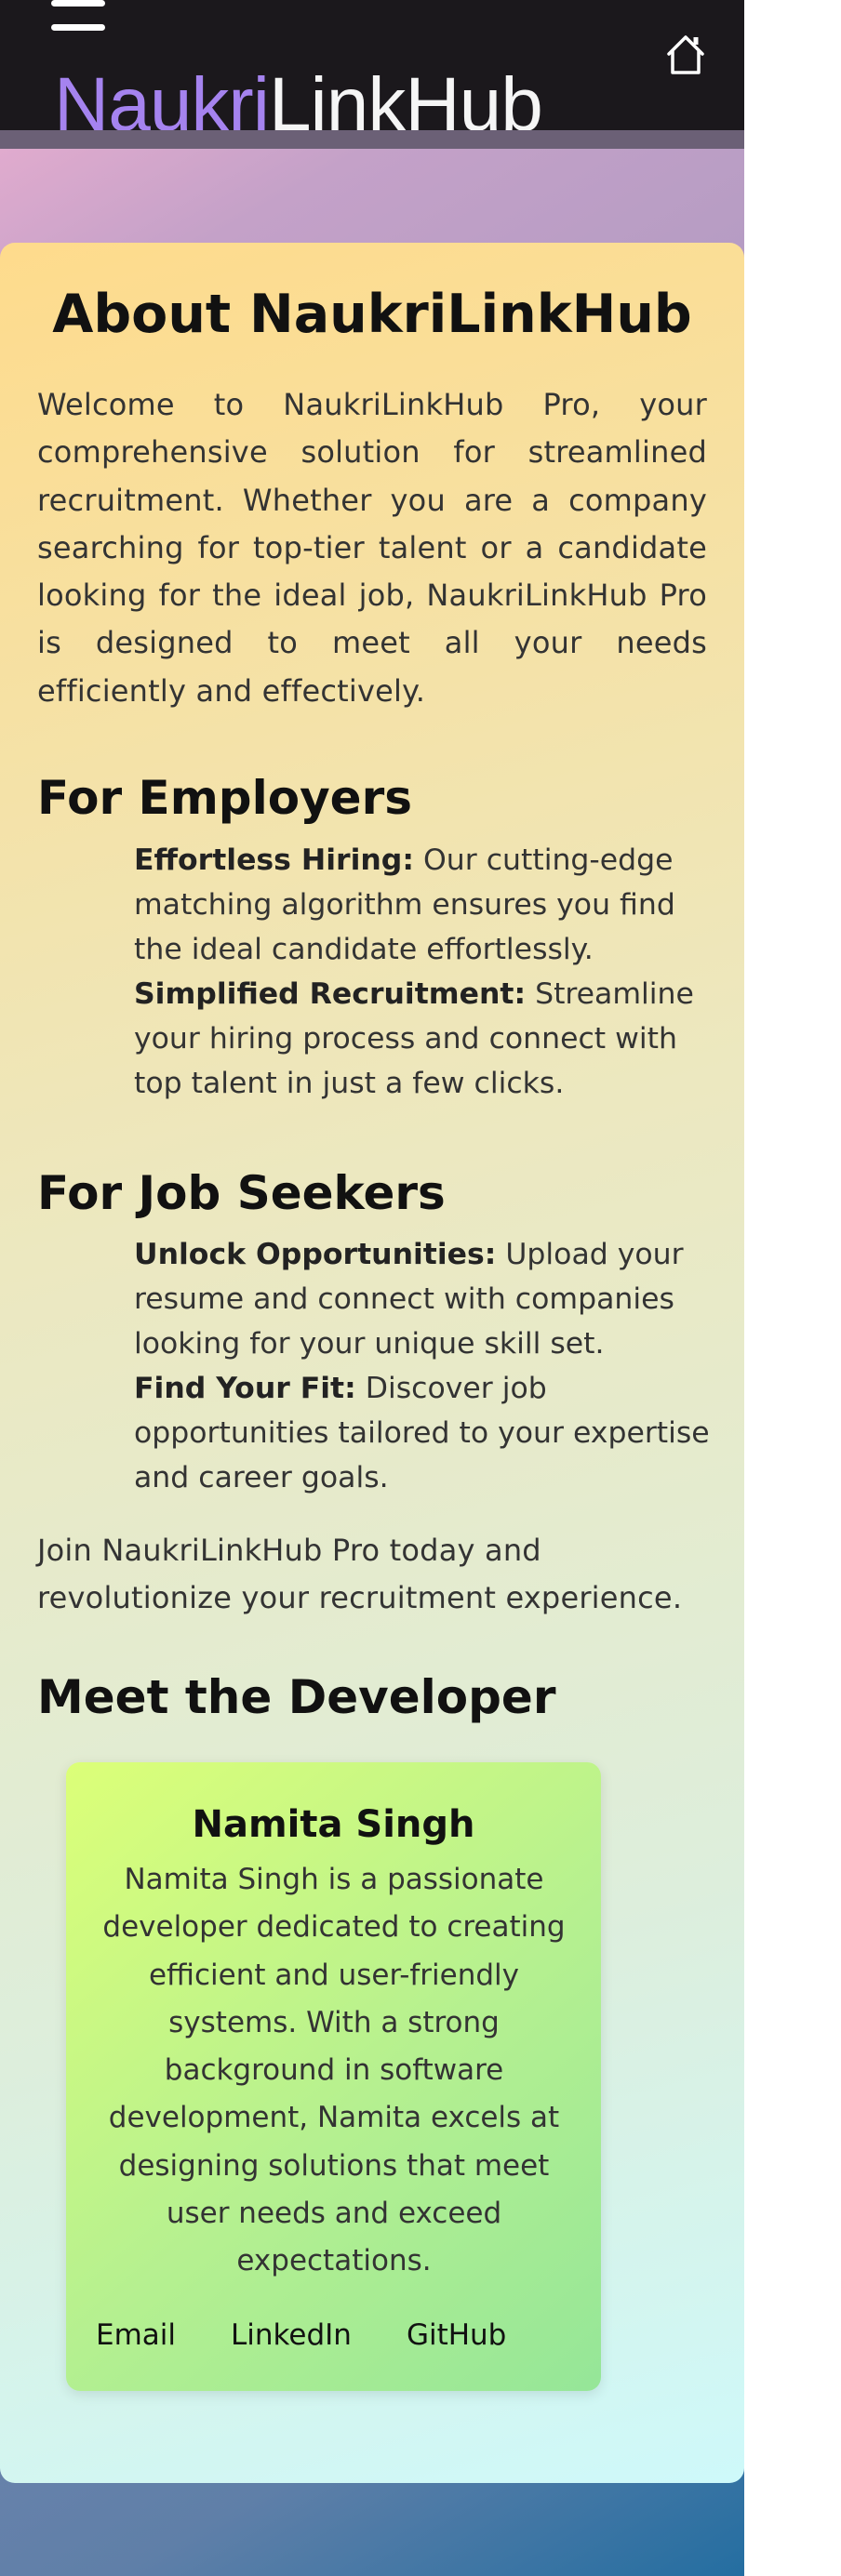 The height and width of the screenshot is (2576, 841). I want to click on header-divider, so click(372, 139).